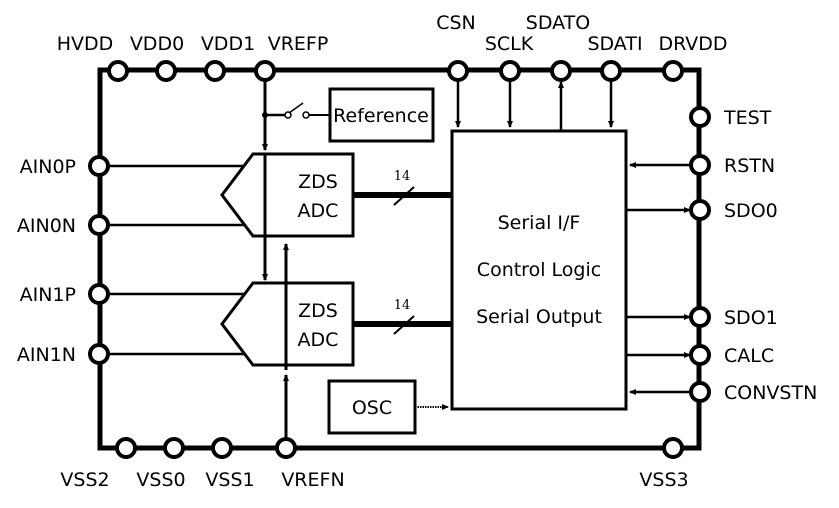 Image resolution: width=839 pixels, height=508 pixels. I want to click on logic-block: Serial I/F Control Logic Serial Output, so click(539, 270).